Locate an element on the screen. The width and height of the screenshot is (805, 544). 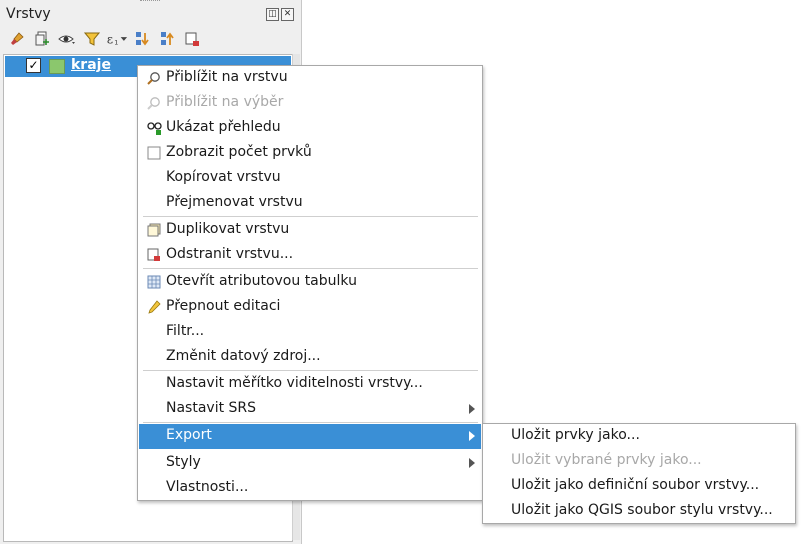
menu-item-show-overview: Ukázat přehledu is located at coordinates (310, 128).